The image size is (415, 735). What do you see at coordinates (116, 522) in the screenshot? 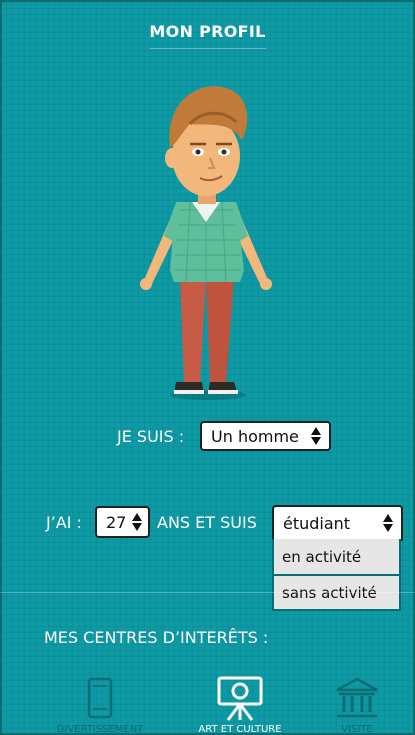
I see `age-stepper-value: 27` at bounding box center [116, 522].